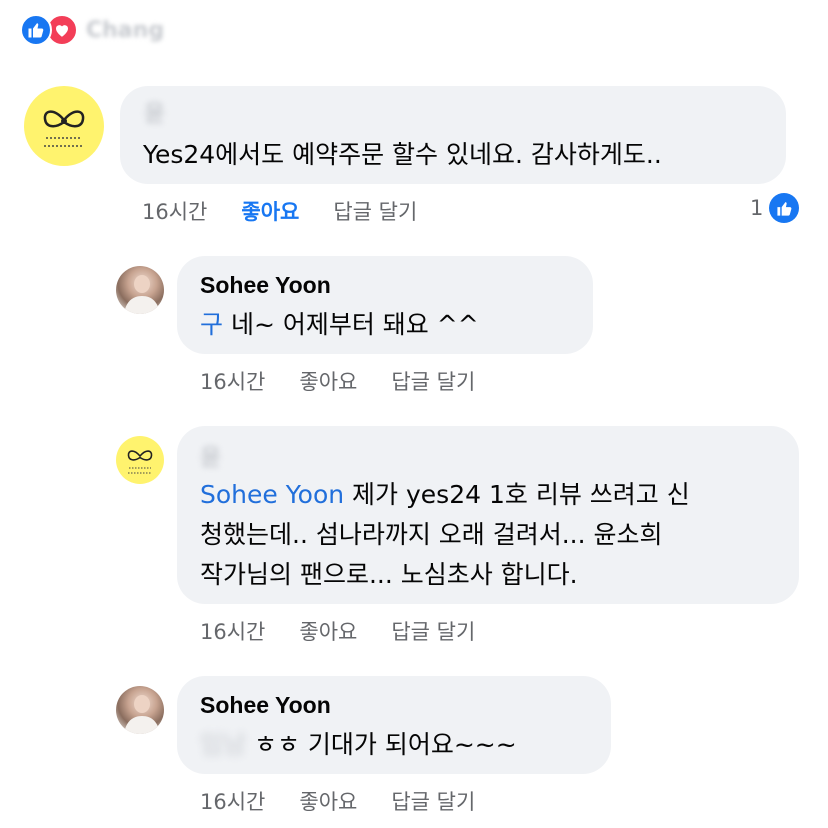 The height and width of the screenshot is (828, 828). I want to click on comment-body: 네~ 어제부터 돼요 ^^, so click(351, 324).